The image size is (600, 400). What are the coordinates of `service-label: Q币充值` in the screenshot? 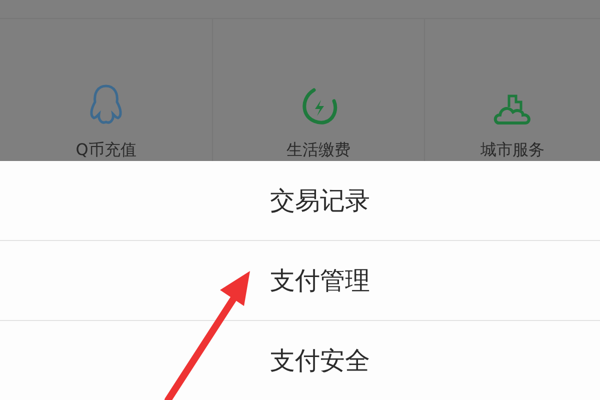 It's located at (106, 150).